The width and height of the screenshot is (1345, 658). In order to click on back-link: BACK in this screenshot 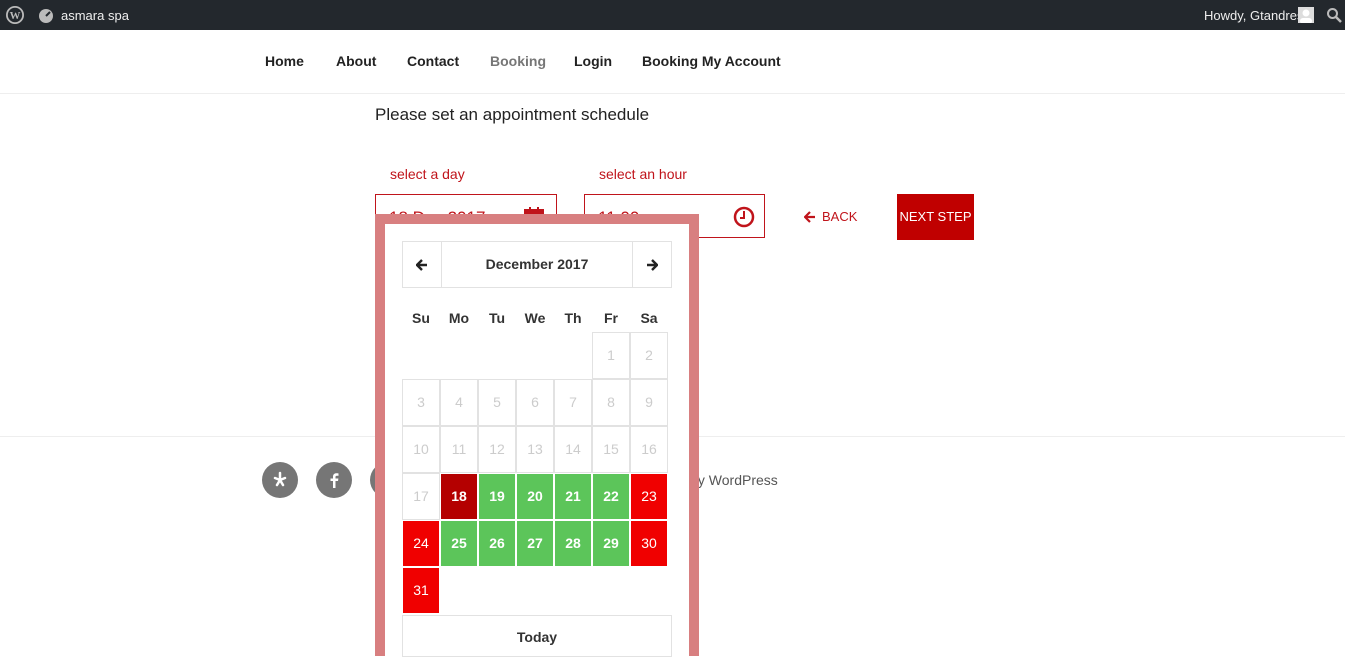, I will do `click(830, 216)`.